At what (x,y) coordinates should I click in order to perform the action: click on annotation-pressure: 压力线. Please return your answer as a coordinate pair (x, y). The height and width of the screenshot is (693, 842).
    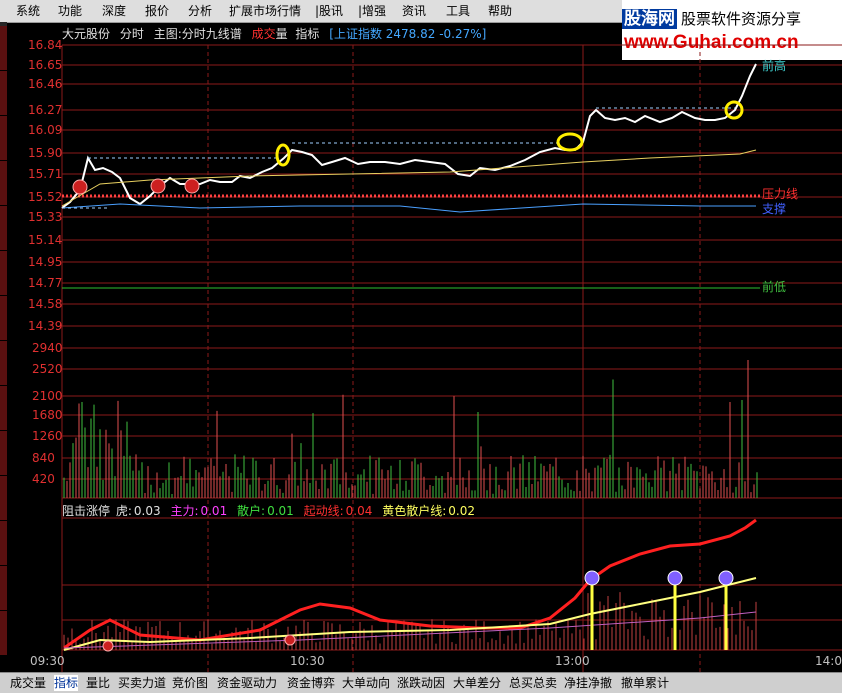
    Looking at the image, I should click on (780, 194).